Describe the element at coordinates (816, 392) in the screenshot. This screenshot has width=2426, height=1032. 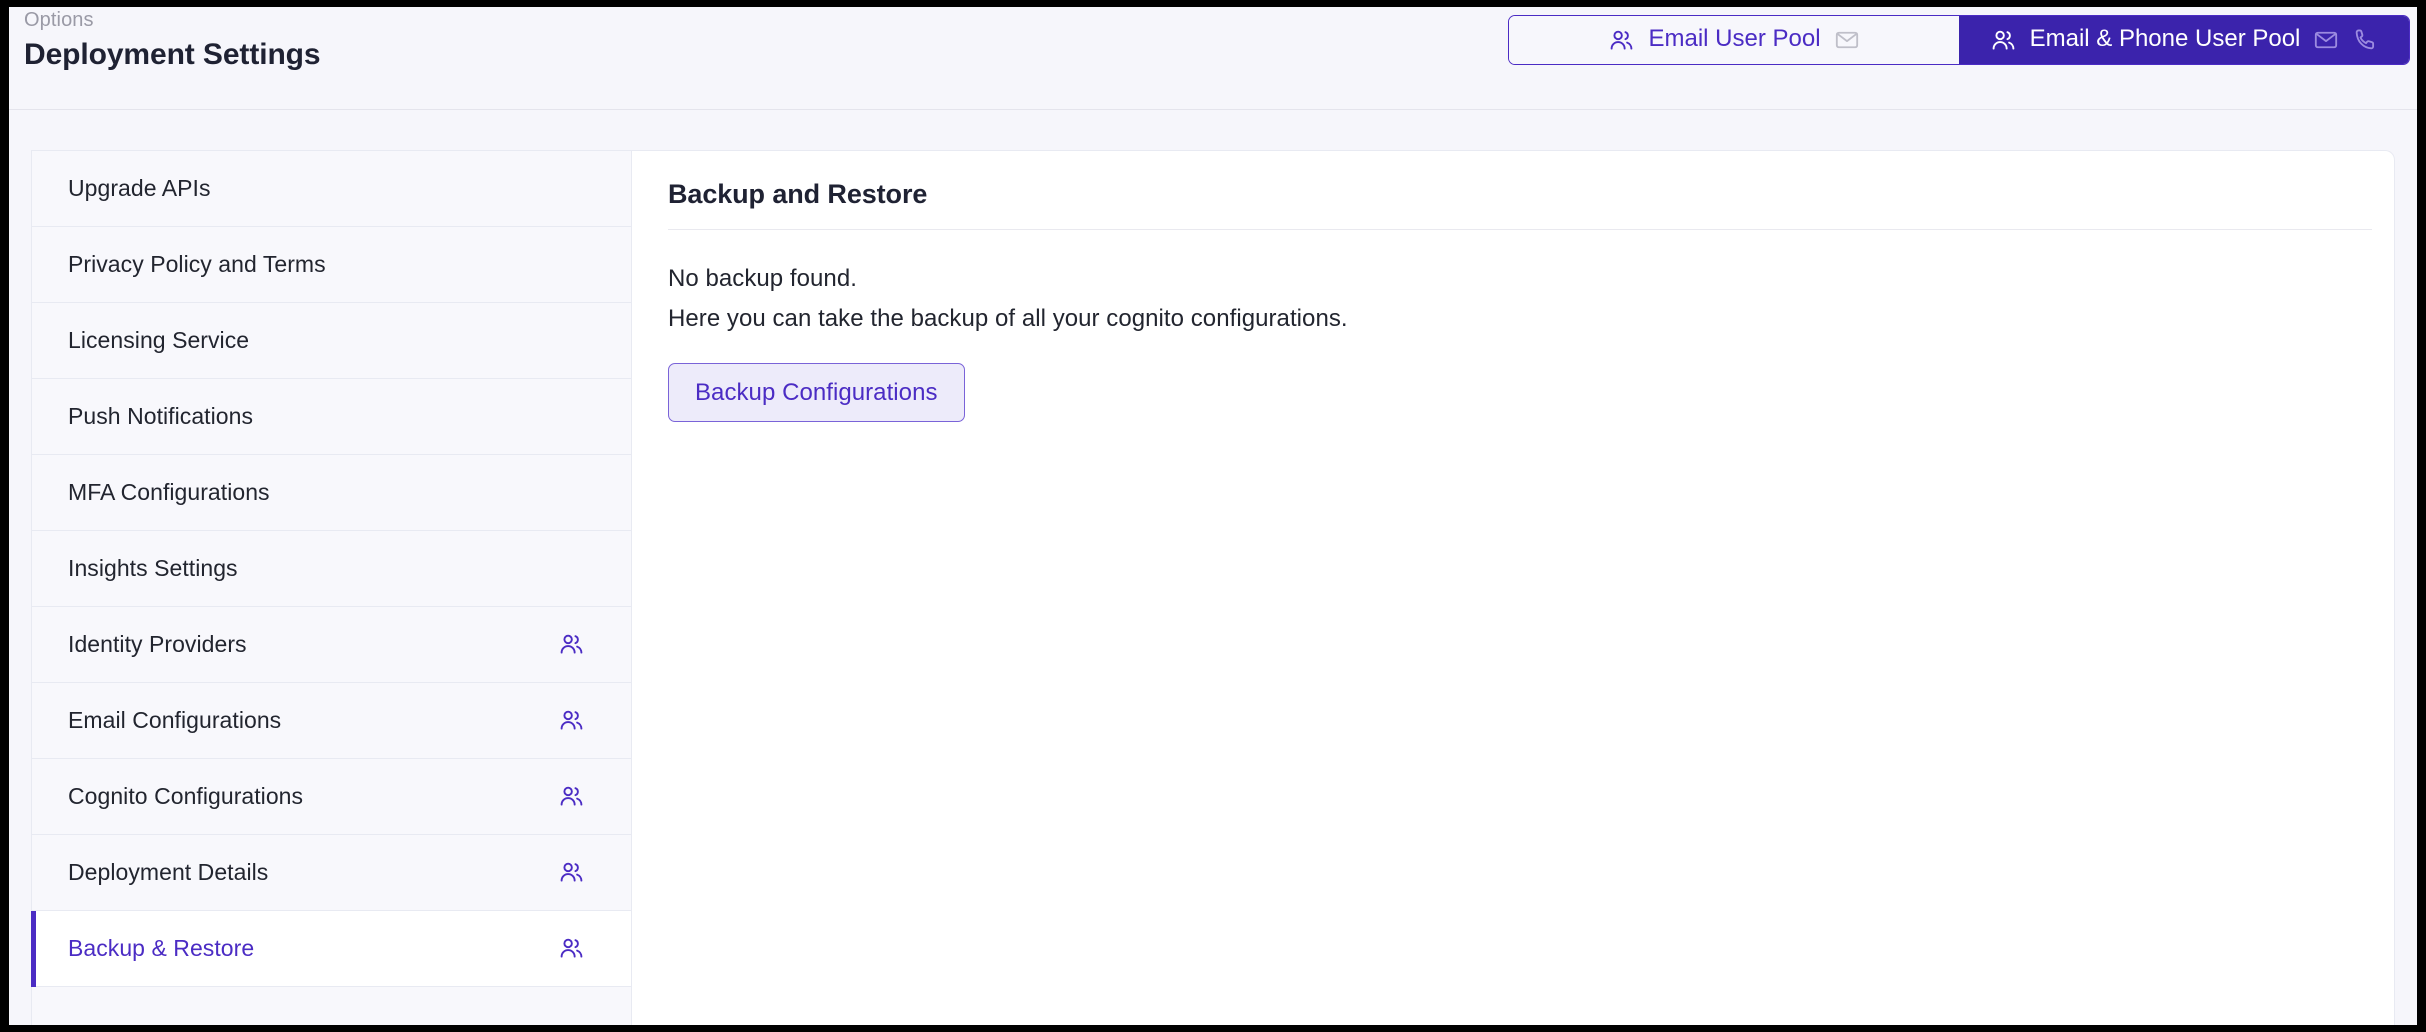
I see `backup-configurations-button: Backup Configurations` at that location.